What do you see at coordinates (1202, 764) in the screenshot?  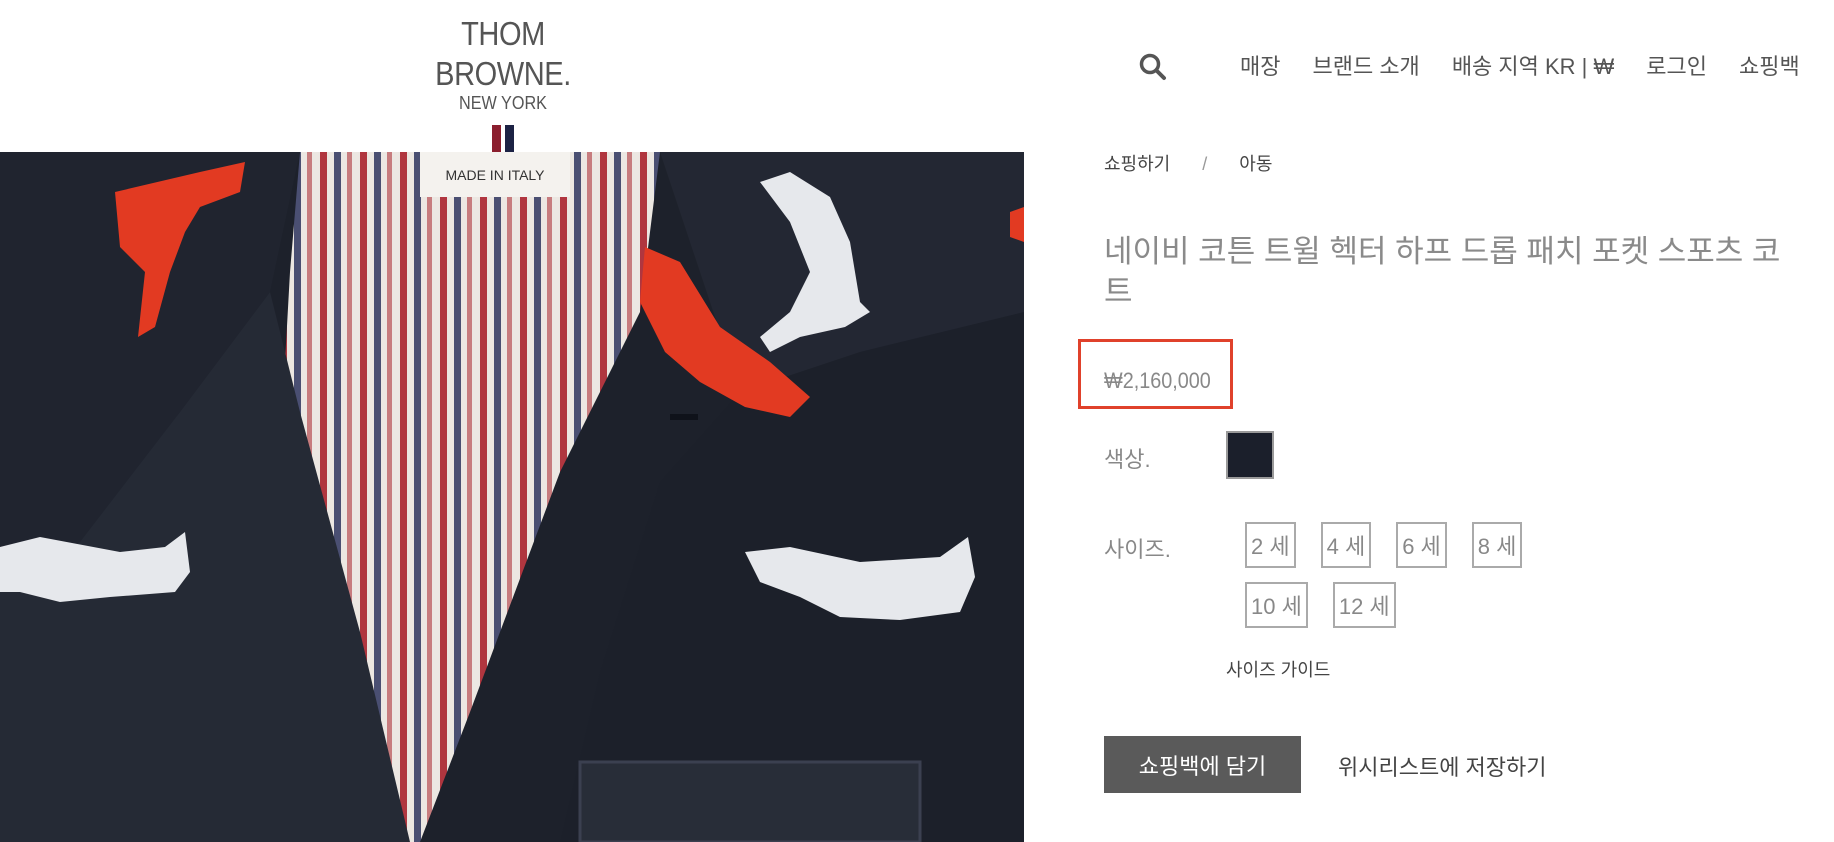 I see `add-to-bag-button: 쇼핑백에 담기` at bounding box center [1202, 764].